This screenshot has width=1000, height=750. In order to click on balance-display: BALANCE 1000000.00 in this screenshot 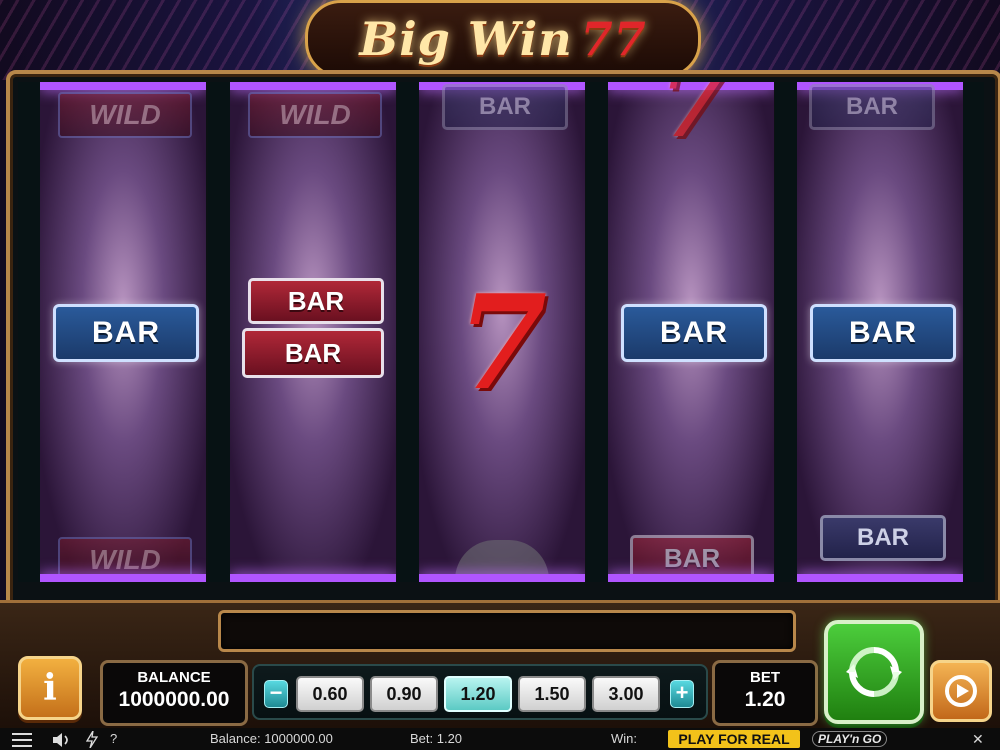, I will do `click(174, 693)`.